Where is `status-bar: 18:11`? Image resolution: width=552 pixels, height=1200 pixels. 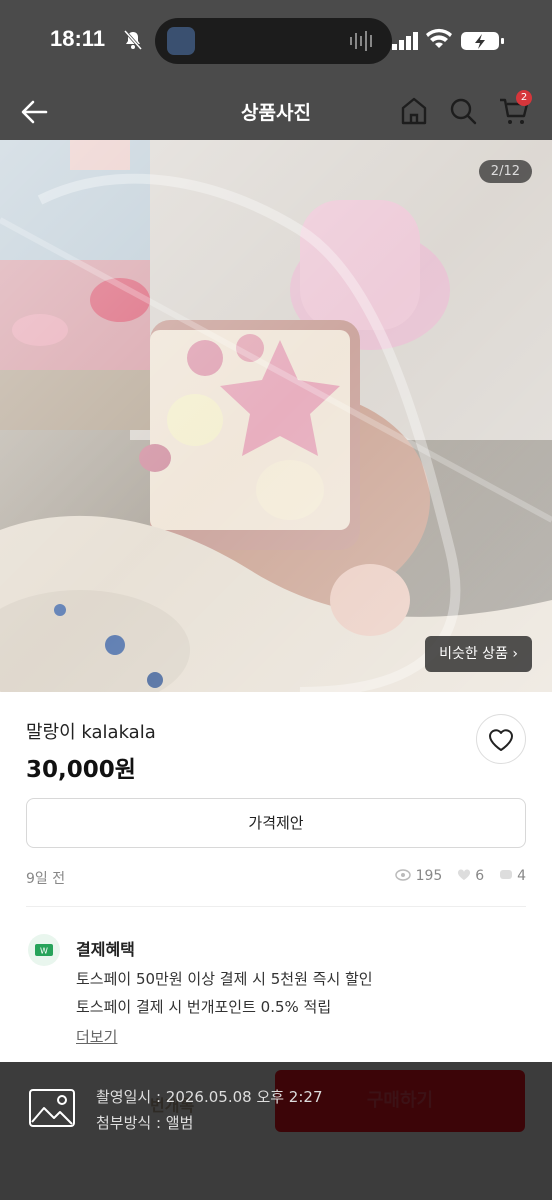 status-bar: 18:11 is located at coordinates (276, 42).